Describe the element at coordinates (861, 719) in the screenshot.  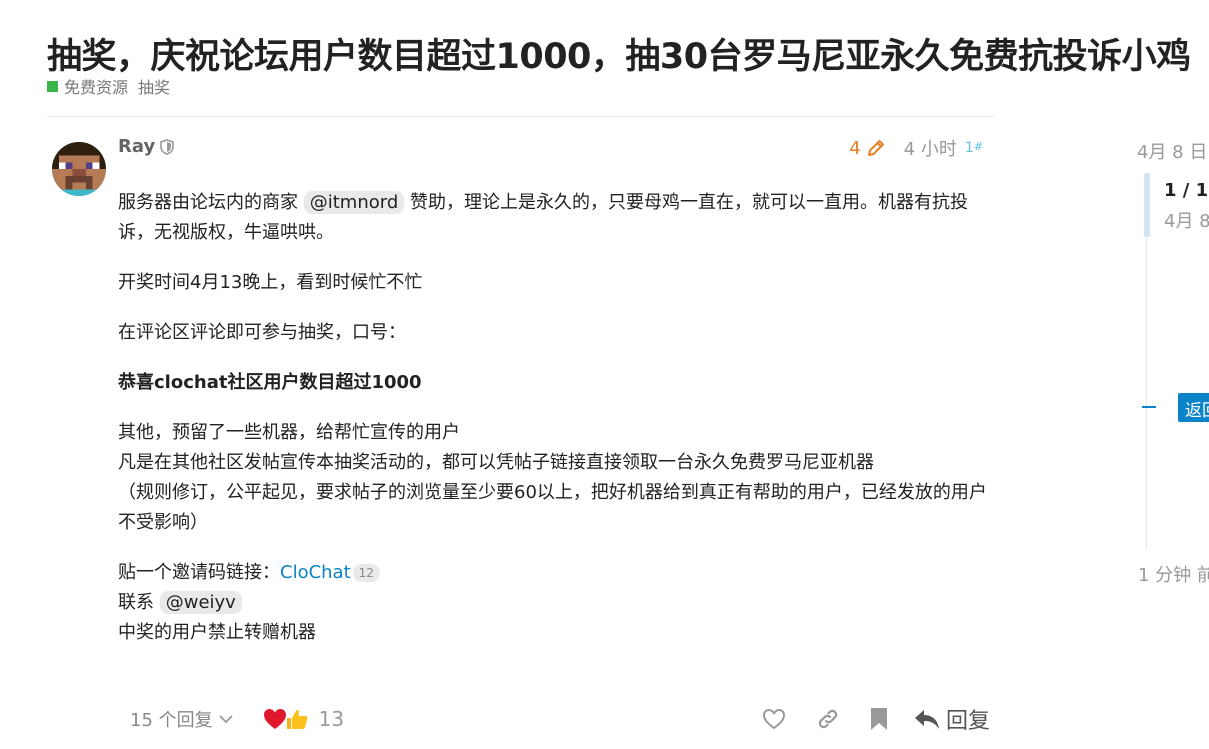
I see `post-actions: 回复` at that location.